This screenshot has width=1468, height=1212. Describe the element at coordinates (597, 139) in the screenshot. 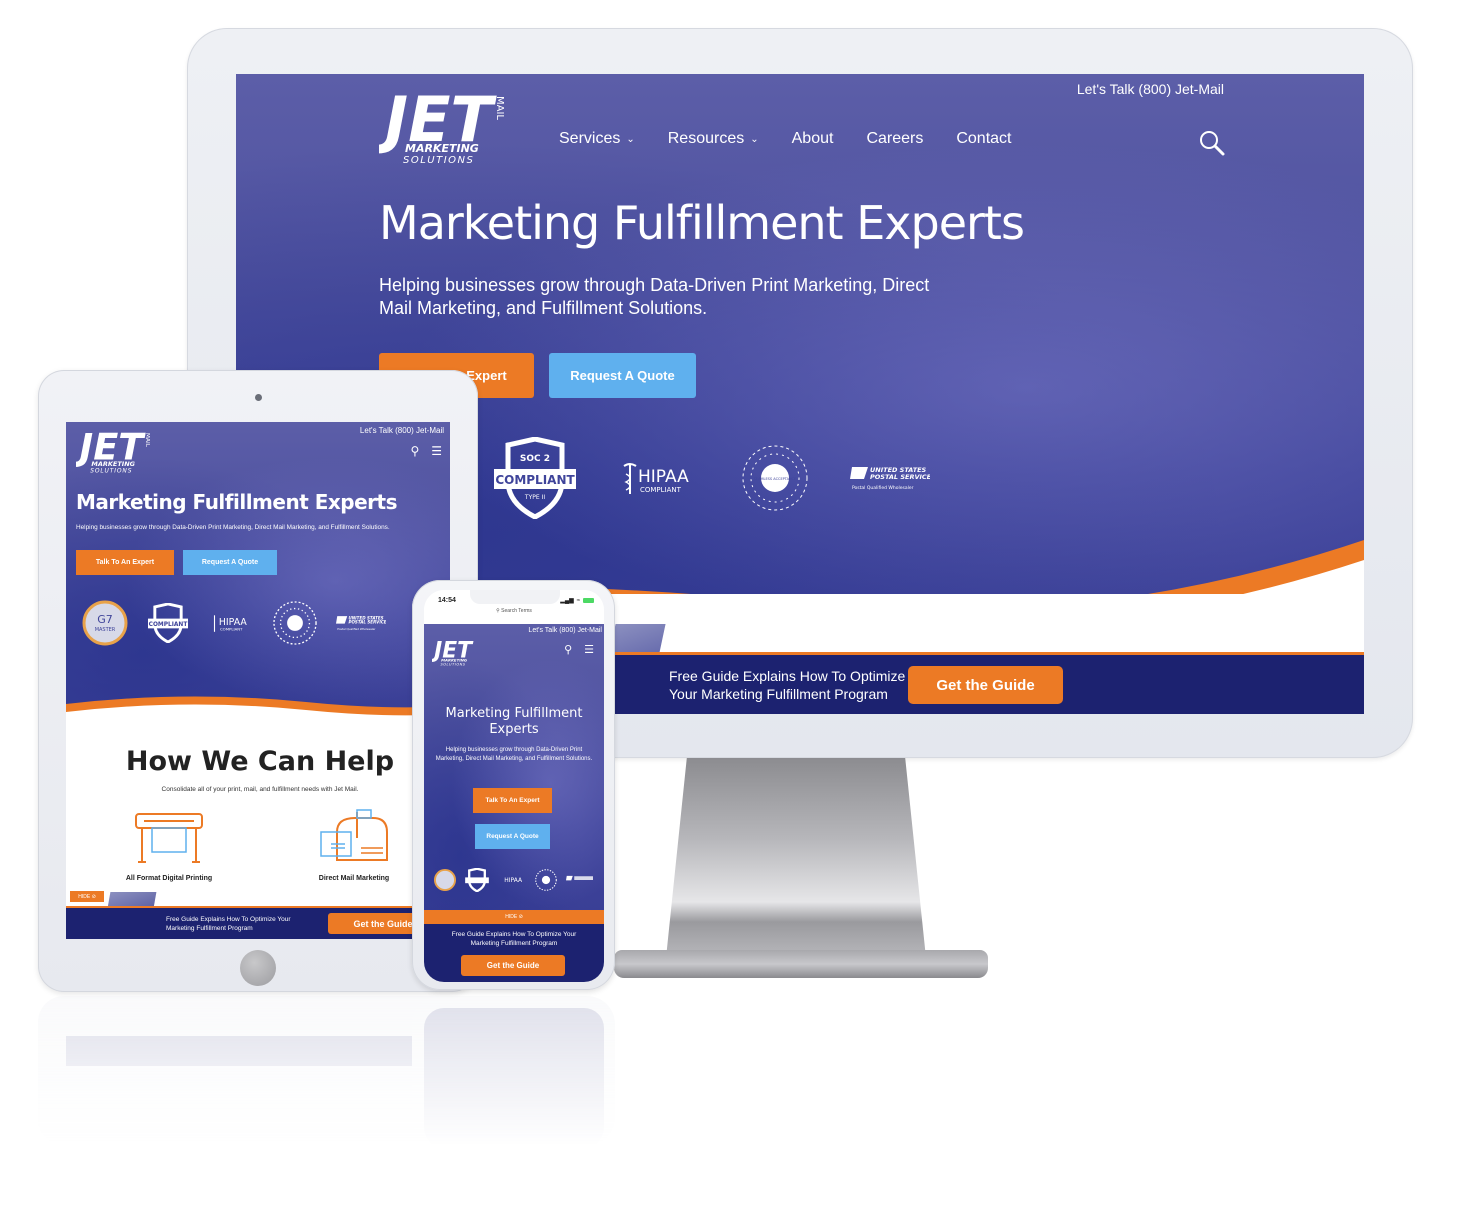

I see `nav-item-services: Services ⌄` at that location.